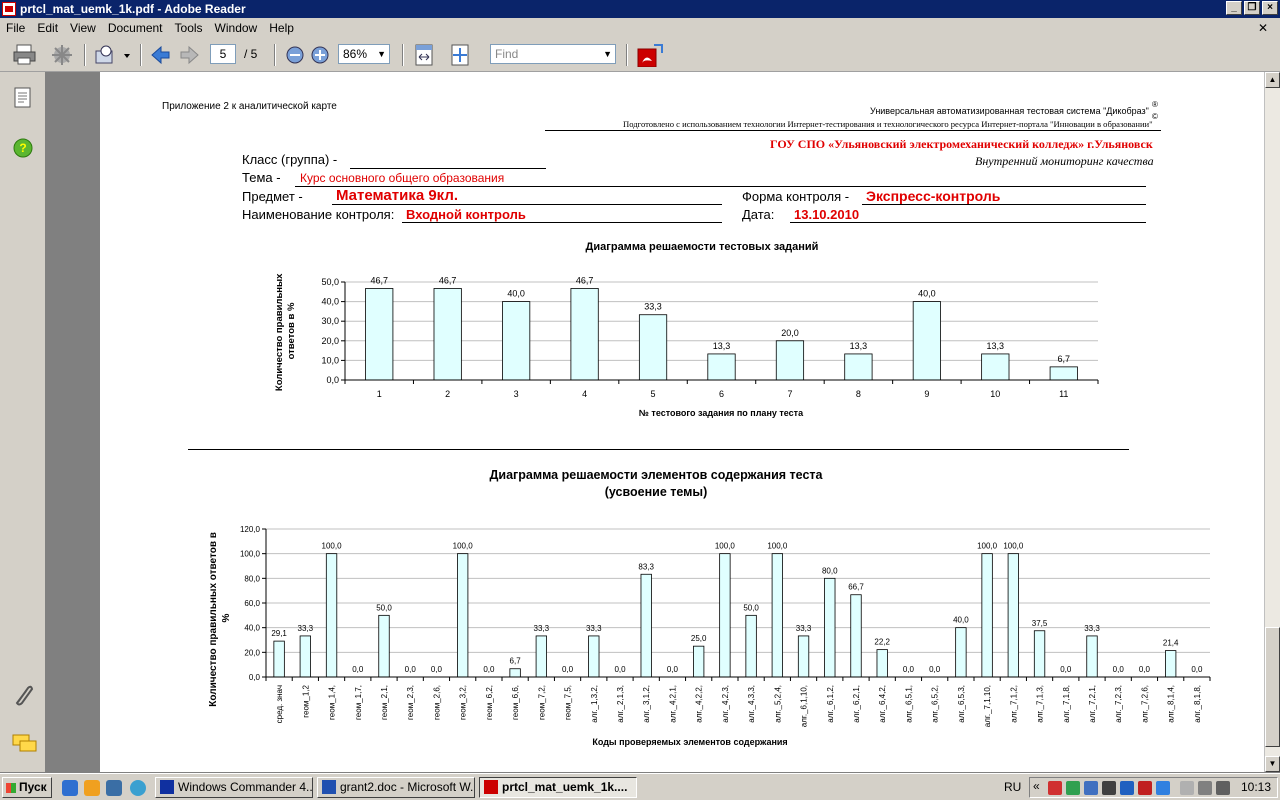 This screenshot has width=1280, height=800. I want to click on service-icon, so click(1109, 788).